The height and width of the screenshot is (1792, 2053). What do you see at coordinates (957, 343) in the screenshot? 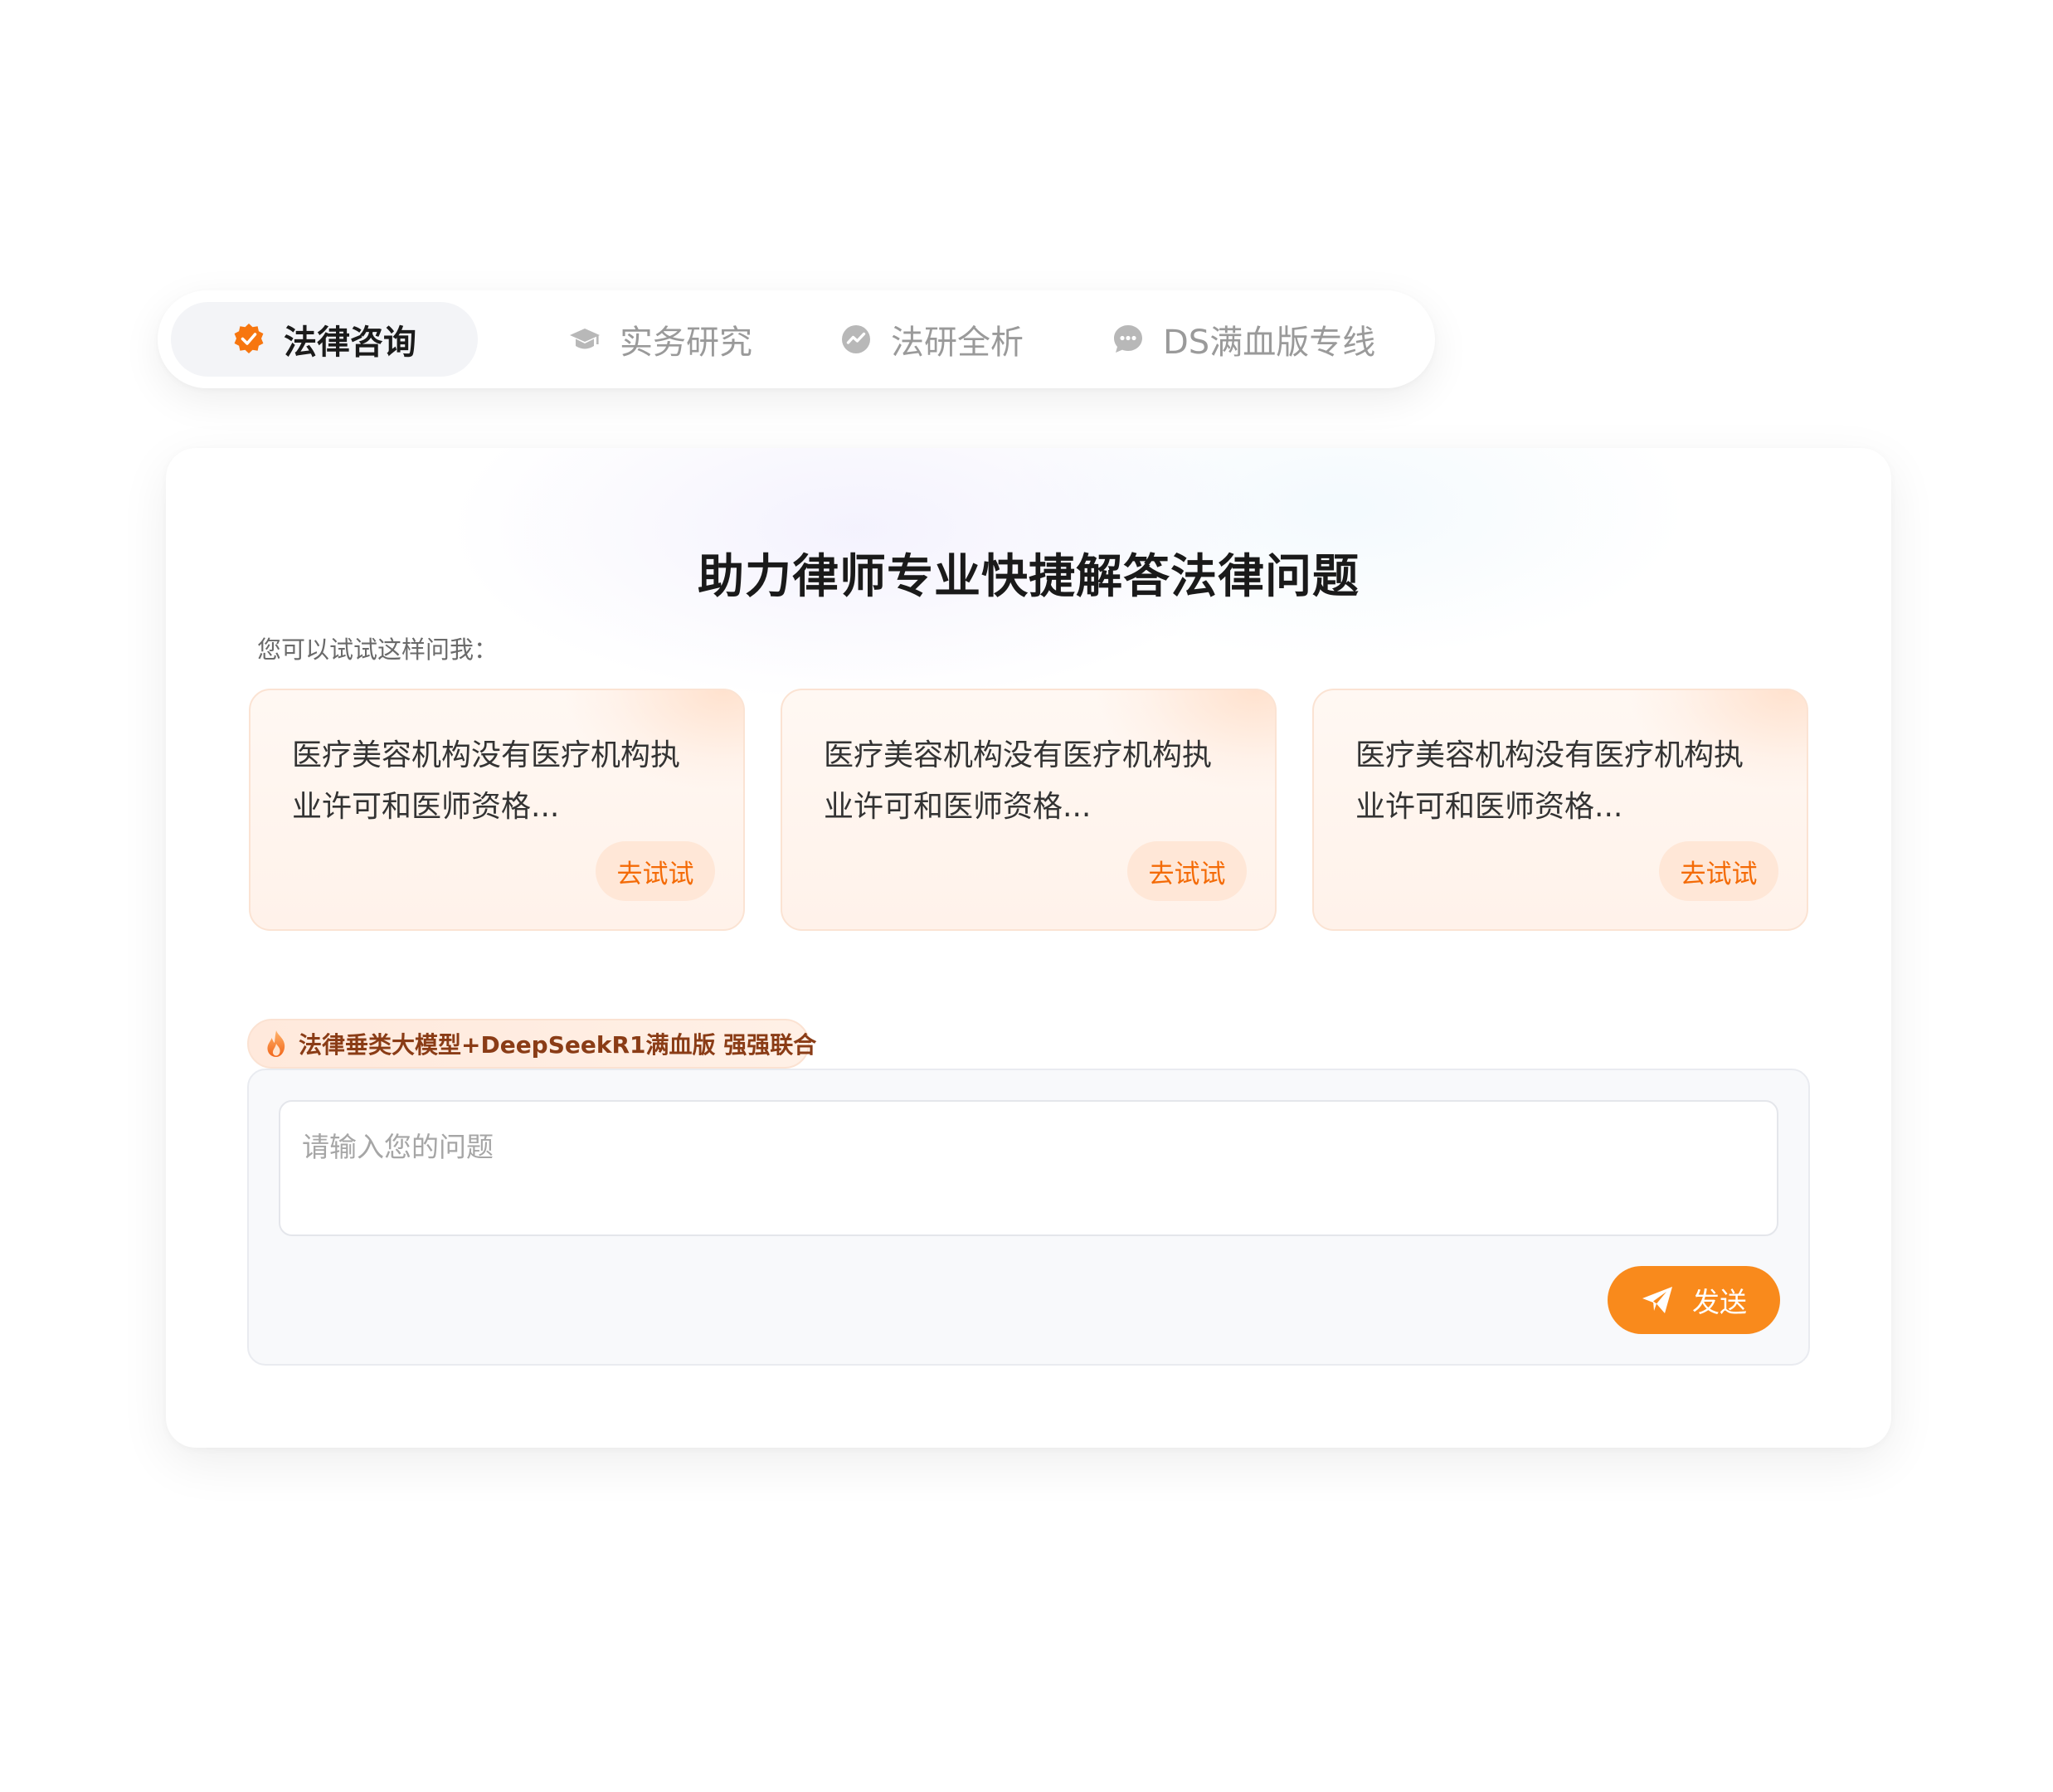
I see `tab-label: 法研全析` at bounding box center [957, 343].